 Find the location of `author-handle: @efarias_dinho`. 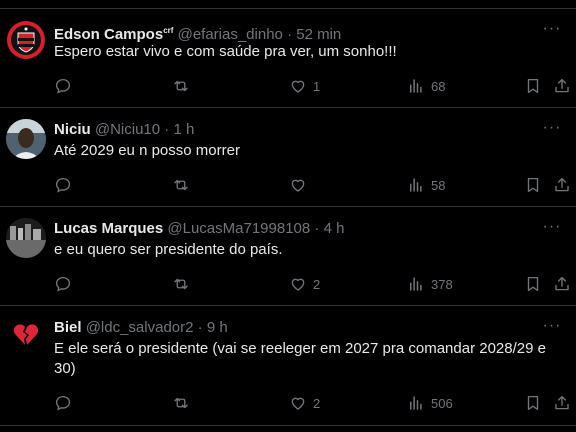

author-handle: @efarias_dinho is located at coordinates (230, 34).